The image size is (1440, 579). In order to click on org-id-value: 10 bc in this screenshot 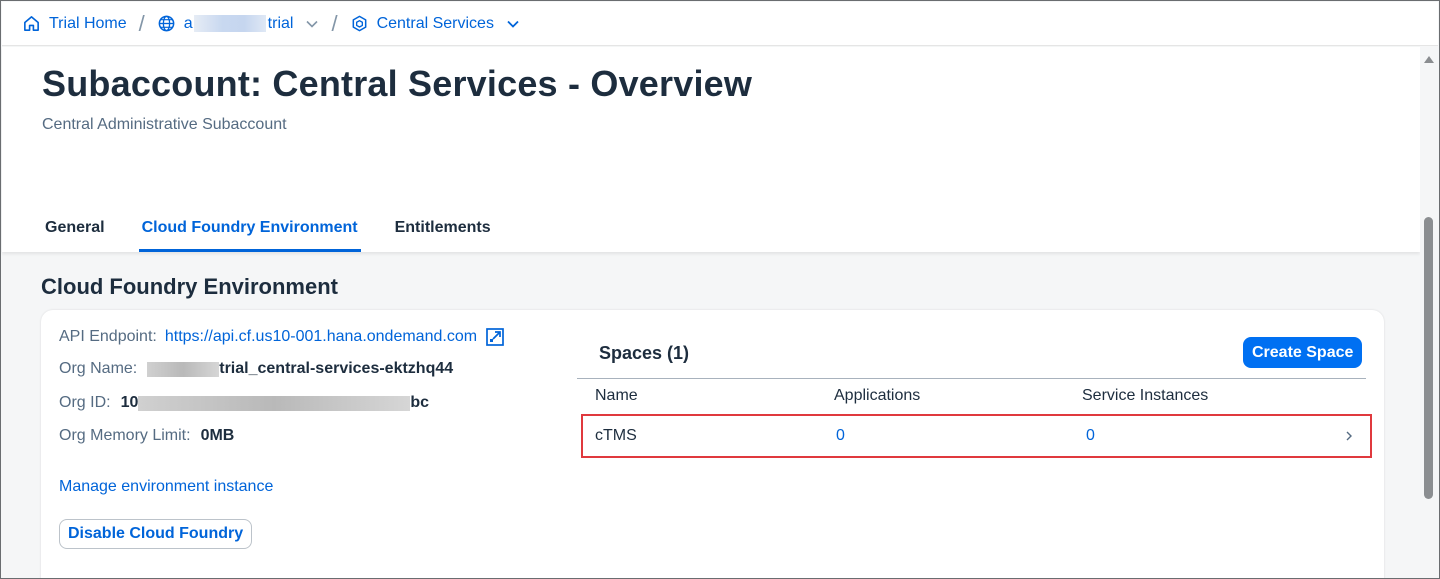, I will do `click(275, 403)`.